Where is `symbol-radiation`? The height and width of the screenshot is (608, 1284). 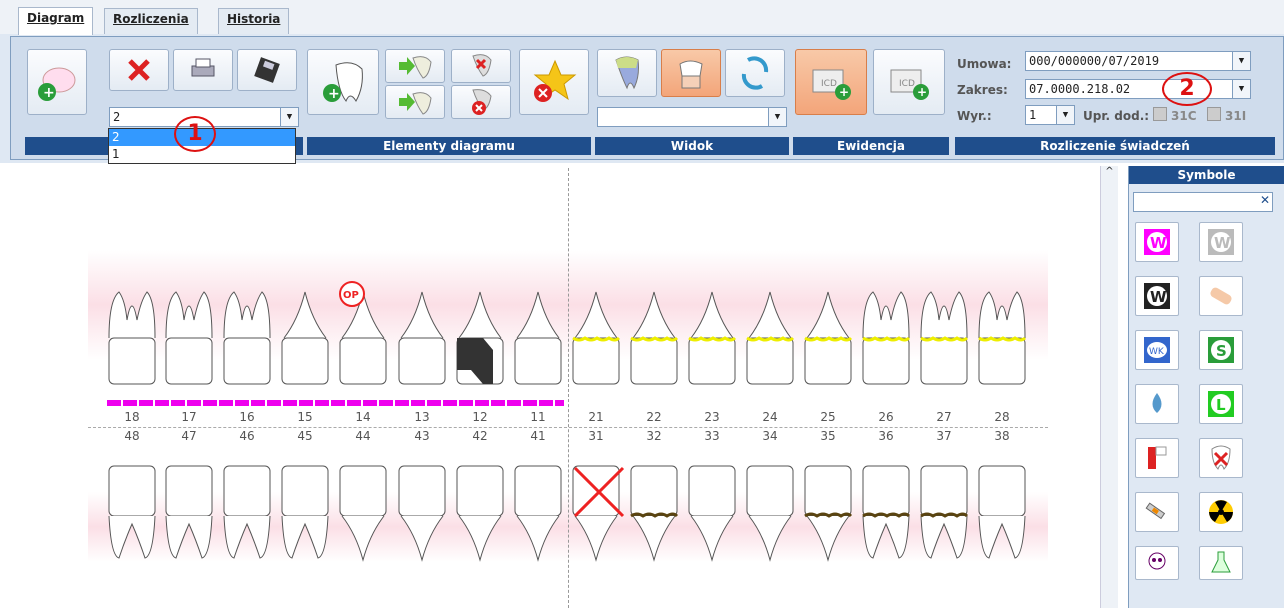 symbol-radiation is located at coordinates (1221, 512).